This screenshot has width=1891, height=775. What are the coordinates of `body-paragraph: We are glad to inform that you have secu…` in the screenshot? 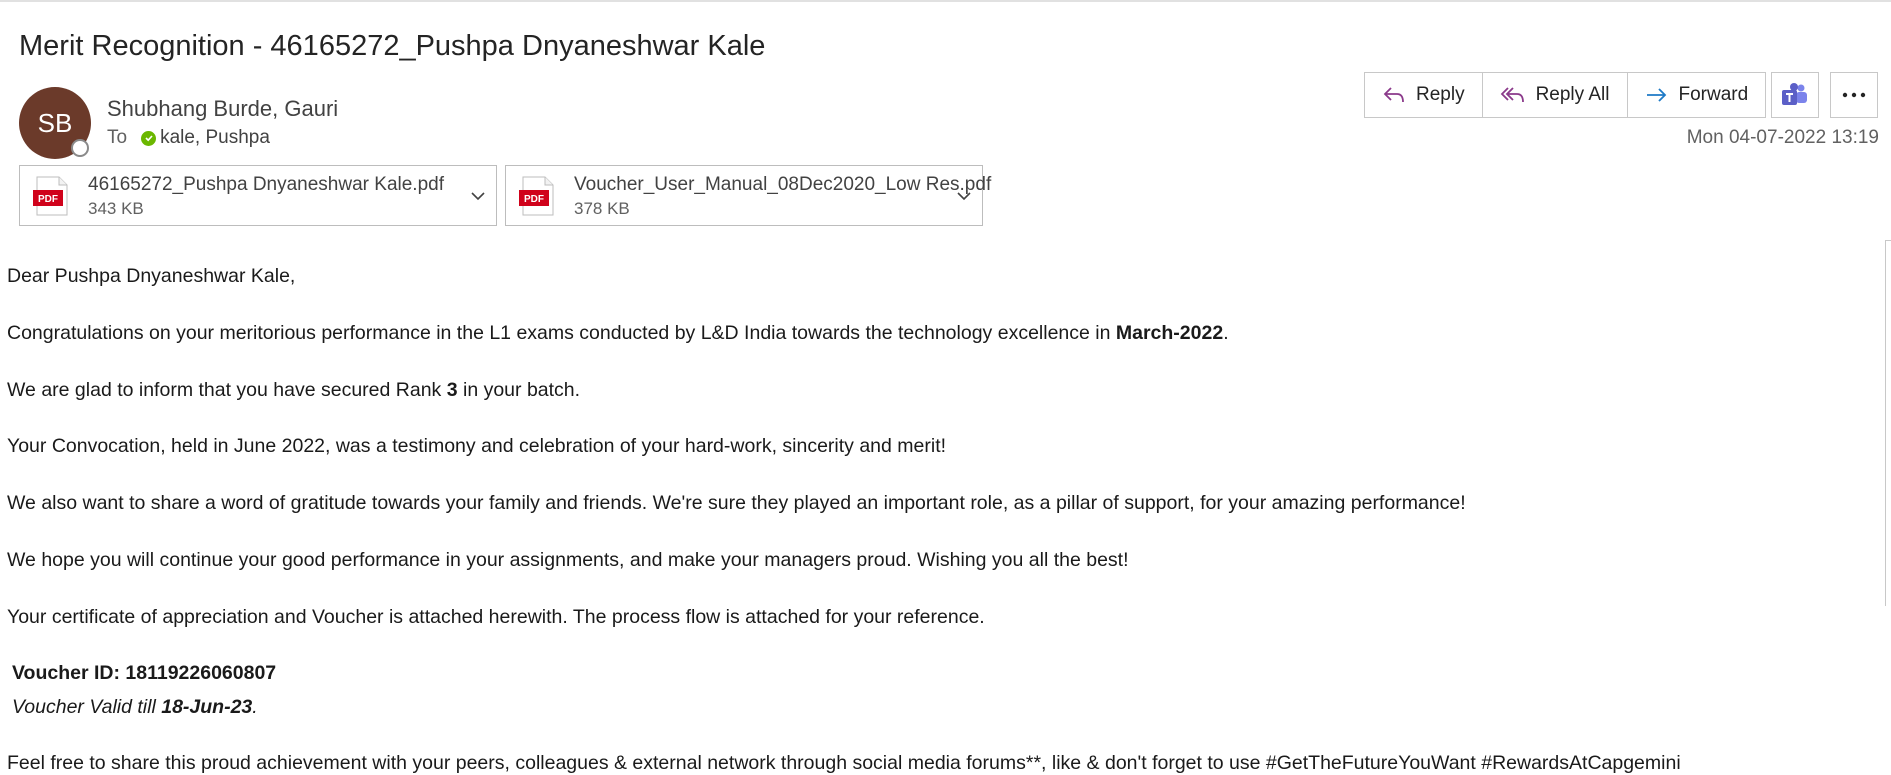 It's located at (293, 390).